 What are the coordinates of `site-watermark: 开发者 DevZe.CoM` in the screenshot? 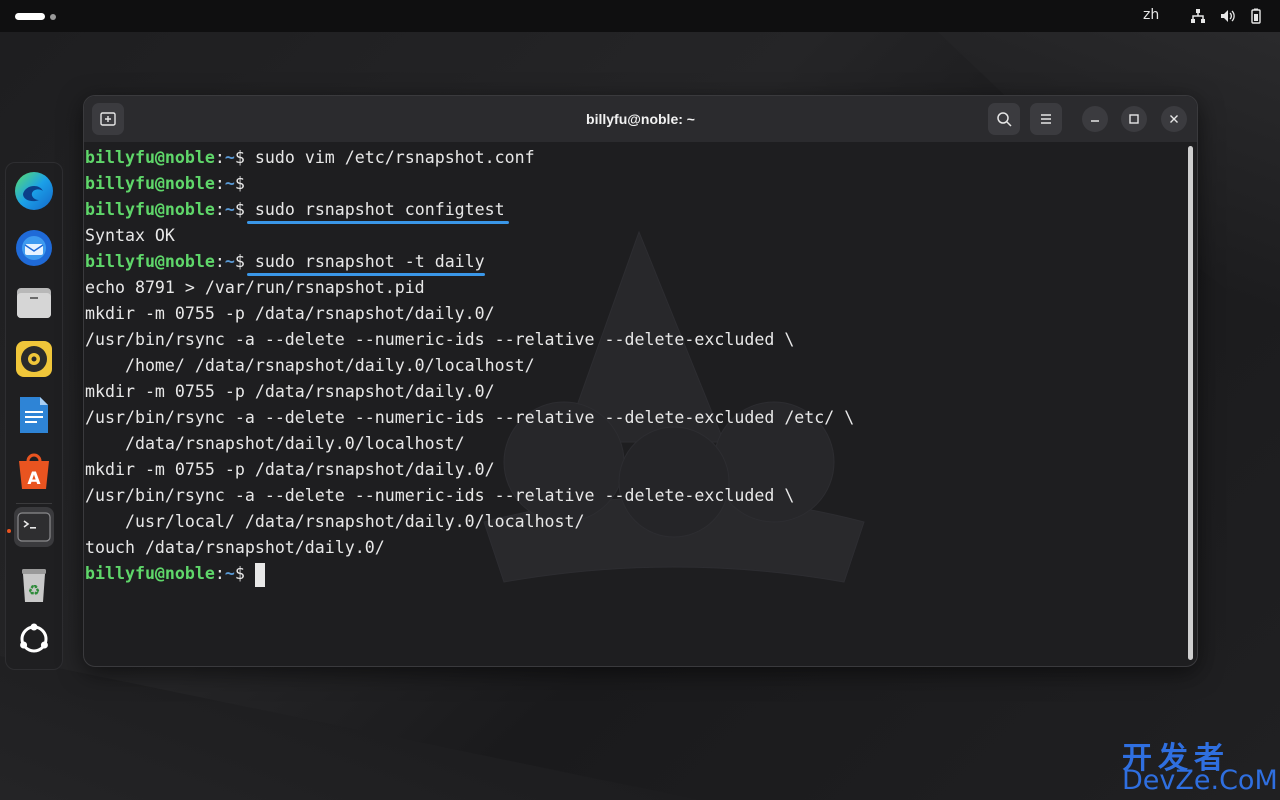 It's located at (1200, 764).